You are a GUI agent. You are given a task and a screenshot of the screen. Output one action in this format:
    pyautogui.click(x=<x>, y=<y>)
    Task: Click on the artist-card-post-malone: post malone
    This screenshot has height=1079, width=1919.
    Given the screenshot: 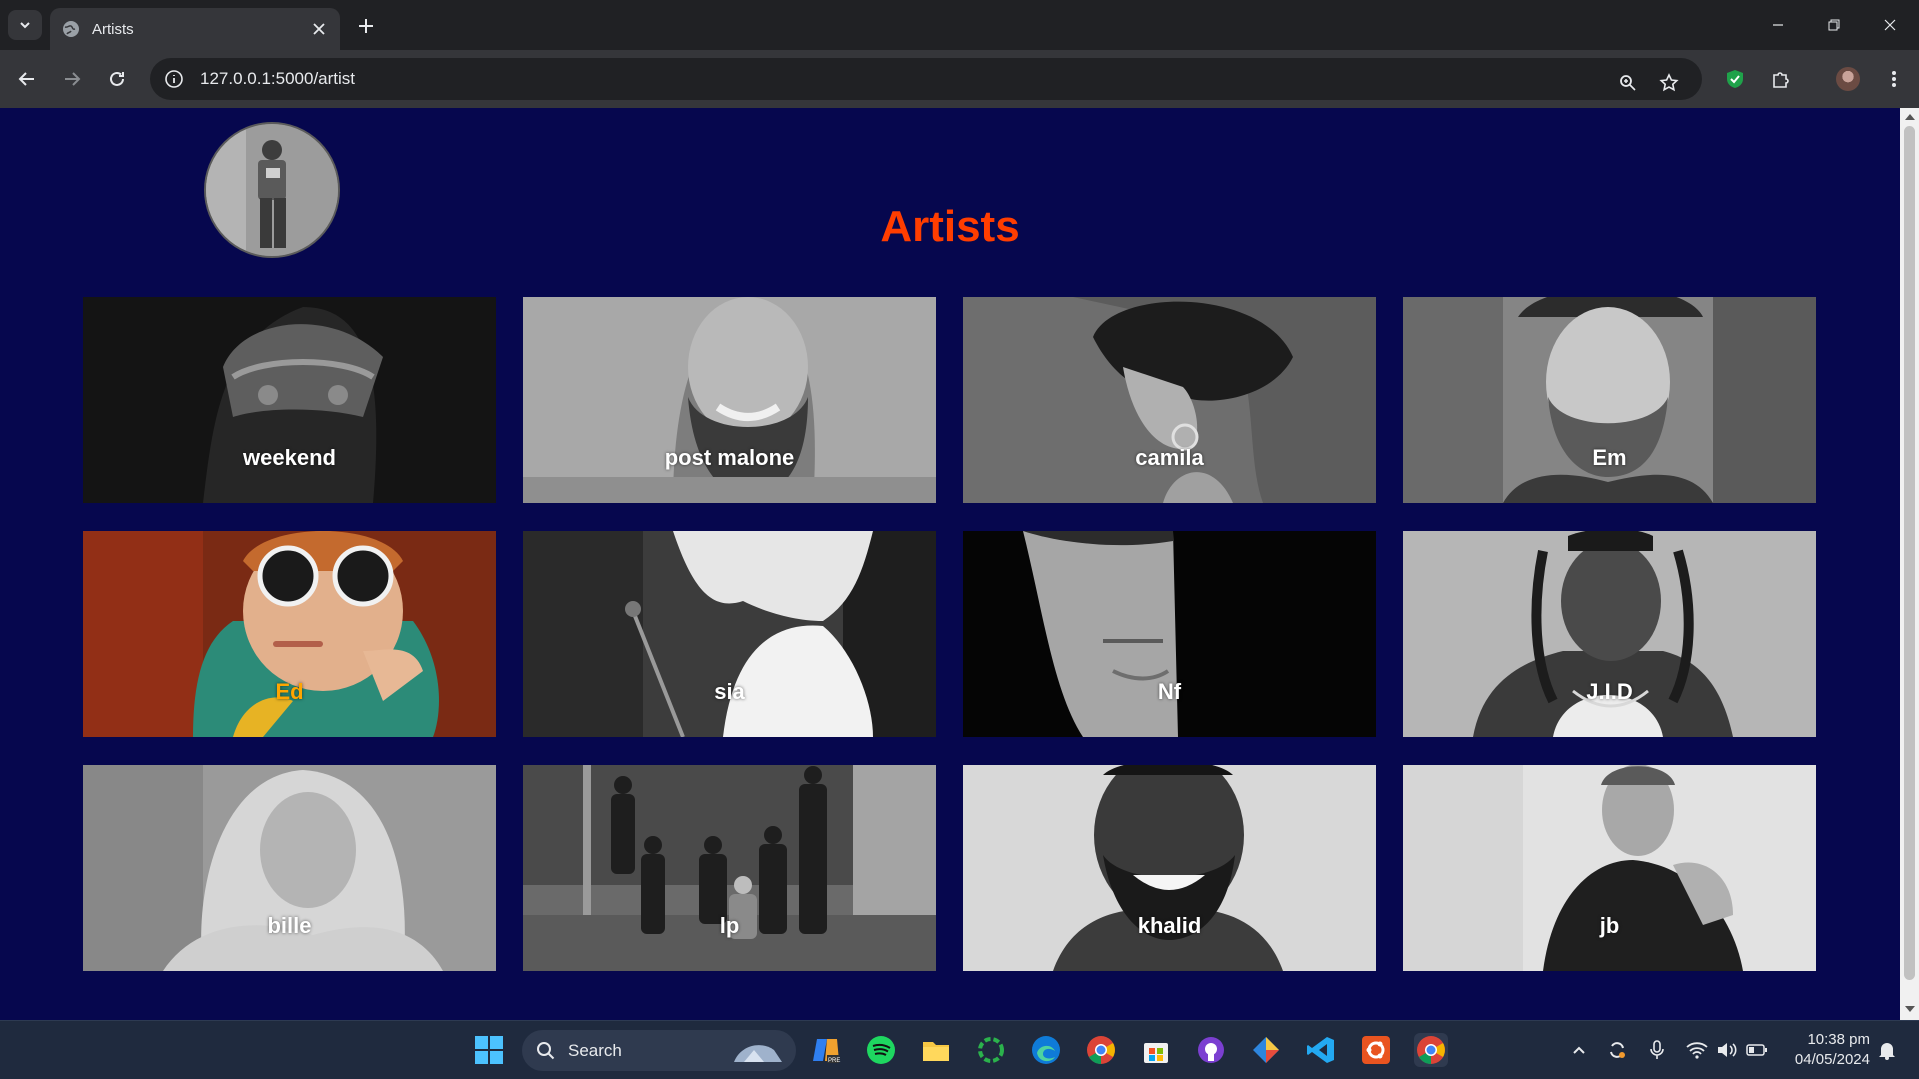 What is the action you would take?
    pyautogui.click(x=729, y=400)
    